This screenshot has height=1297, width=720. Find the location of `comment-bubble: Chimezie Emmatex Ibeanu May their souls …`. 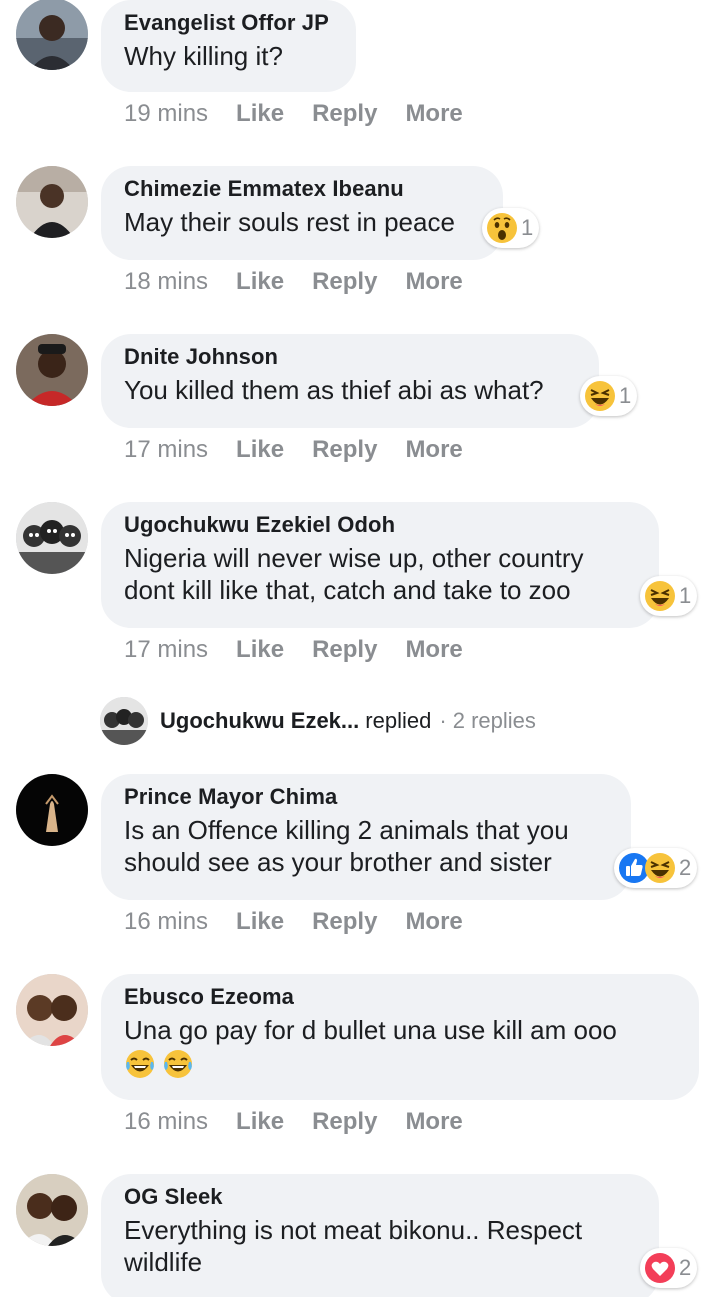

comment-bubble: Chimezie Emmatex Ibeanu May their souls … is located at coordinates (302, 213).